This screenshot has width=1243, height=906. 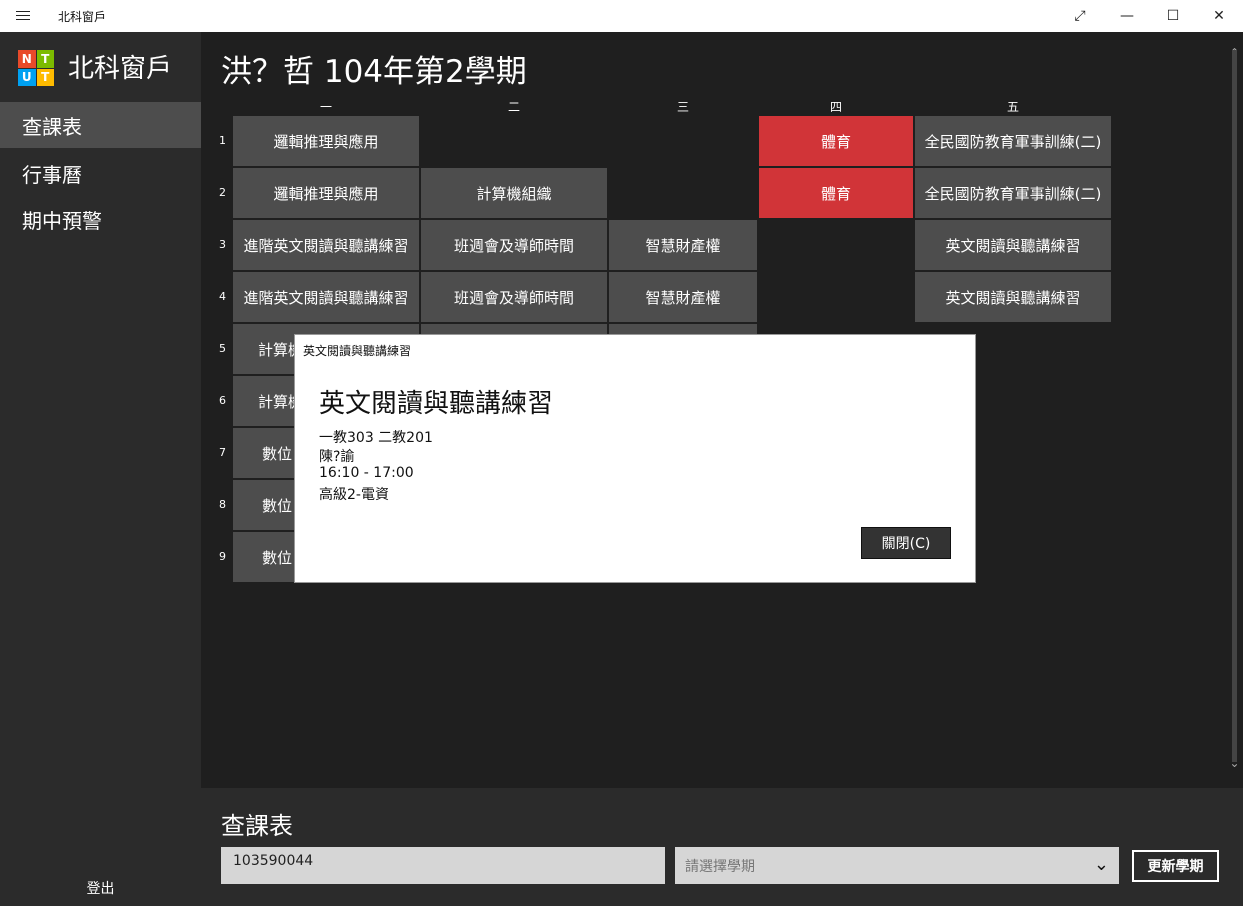 I want to click on student-id-input: 103590044, so click(x=443, y=865).